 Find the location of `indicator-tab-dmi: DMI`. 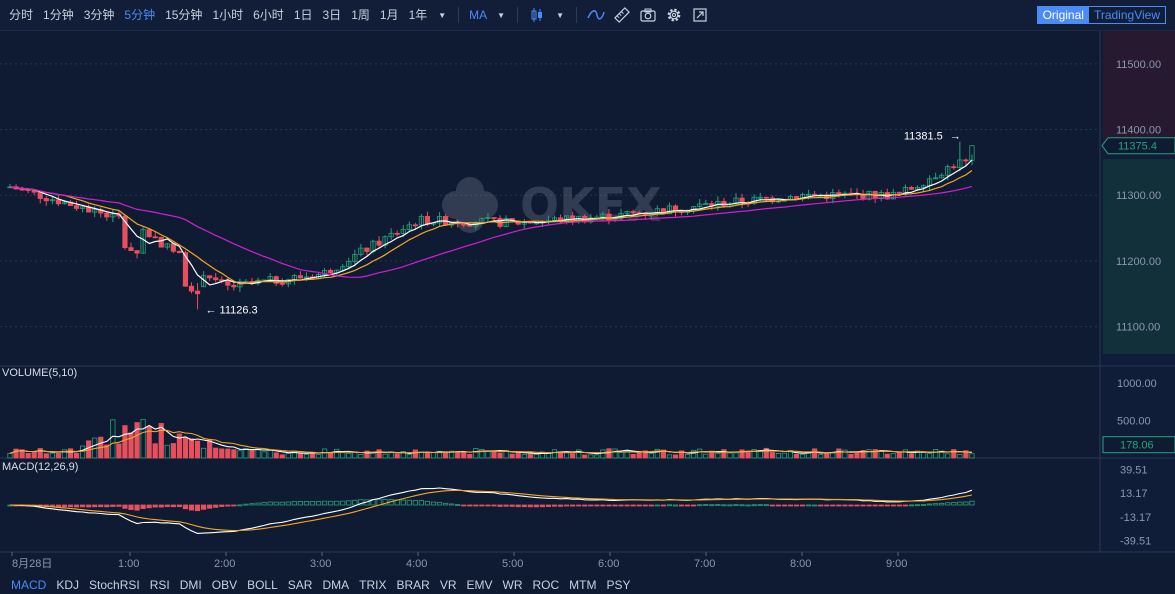

indicator-tab-dmi: DMI is located at coordinates (191, 585).